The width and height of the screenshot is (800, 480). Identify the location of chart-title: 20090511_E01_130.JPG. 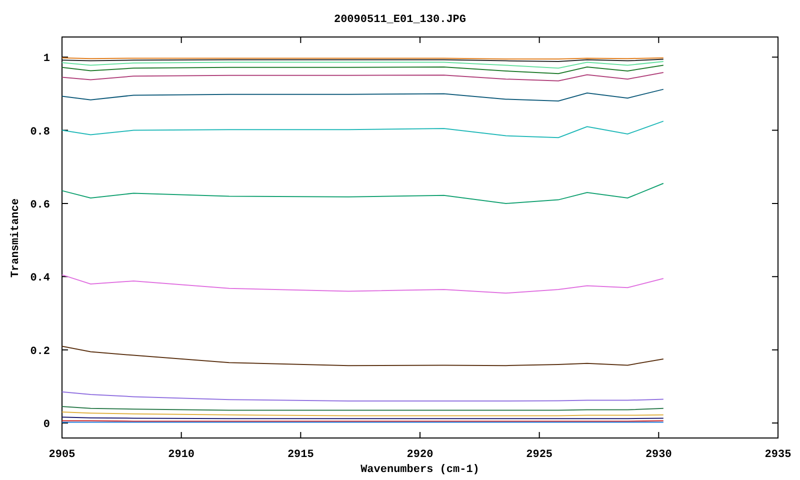
(400, 20).